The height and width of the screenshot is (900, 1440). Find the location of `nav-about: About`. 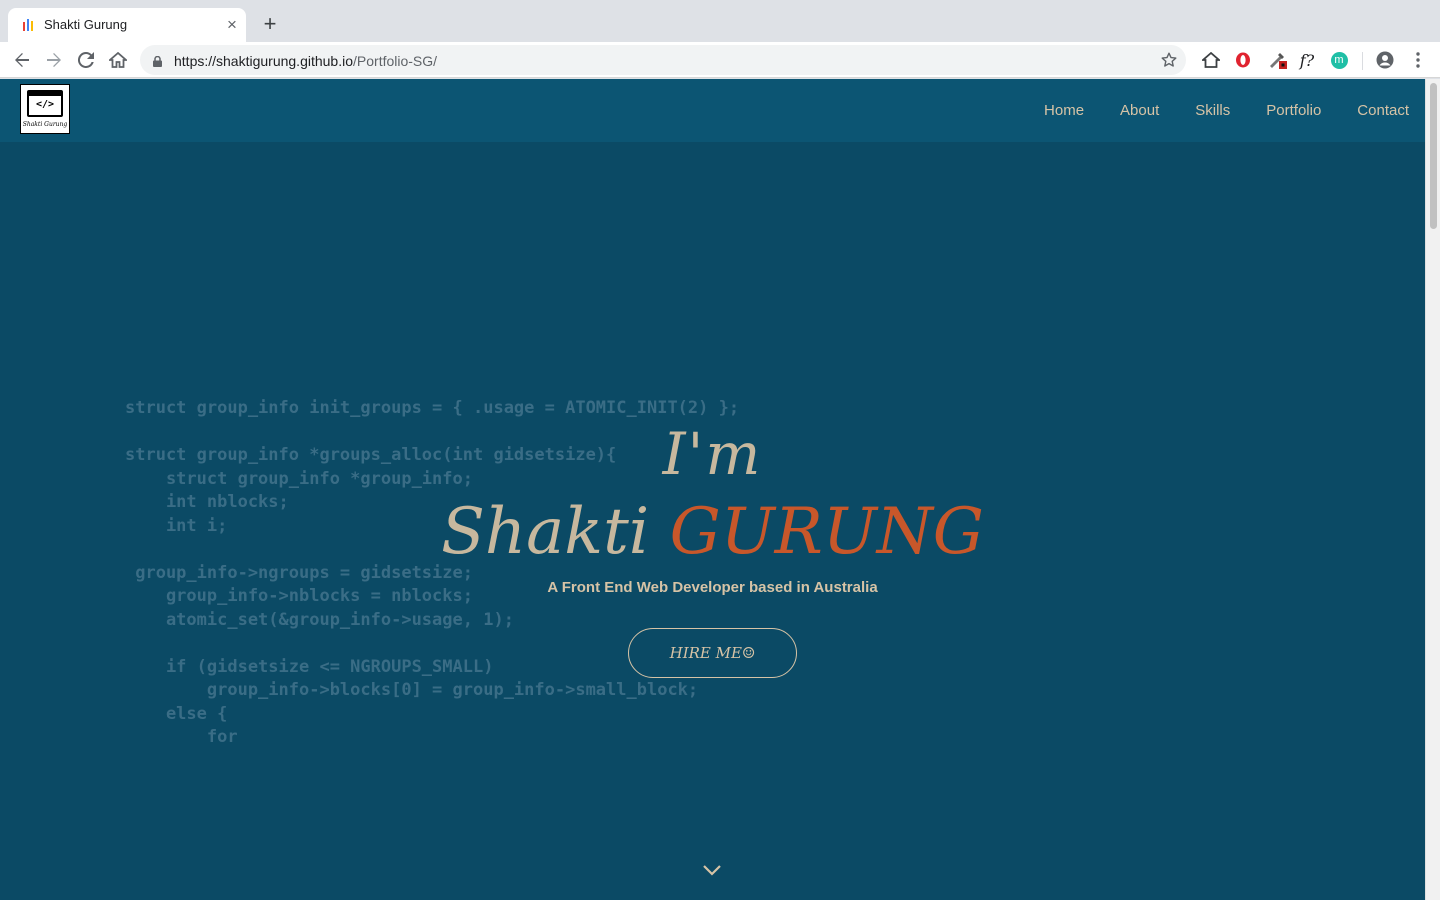

nav-about: About is located at coordinates (1139, 110).